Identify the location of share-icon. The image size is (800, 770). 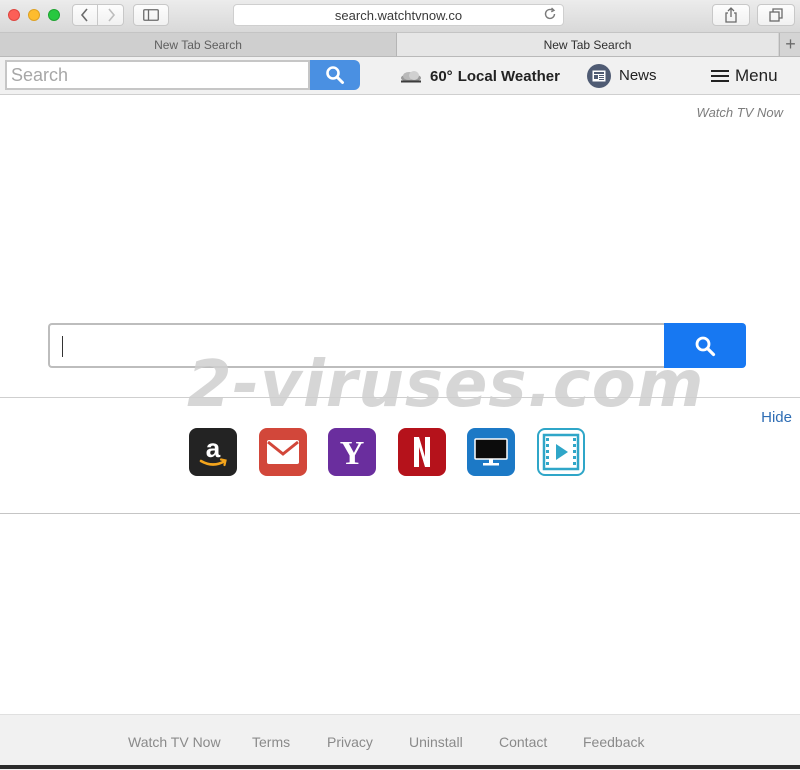
(731, 15).